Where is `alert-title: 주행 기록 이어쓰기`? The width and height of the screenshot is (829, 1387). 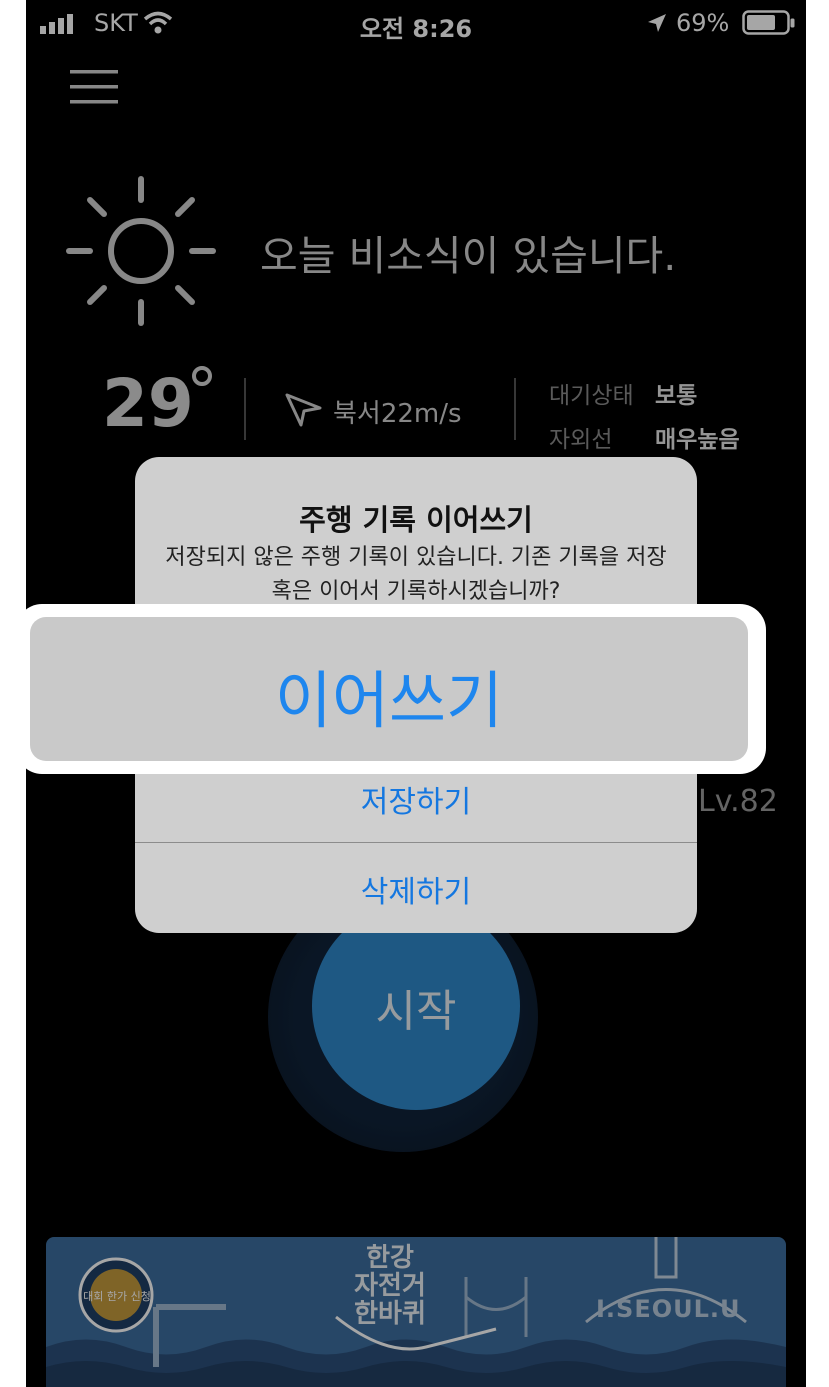 alert-title: 주행 기록 이어쓰기 is located at coordinates (416, 520).